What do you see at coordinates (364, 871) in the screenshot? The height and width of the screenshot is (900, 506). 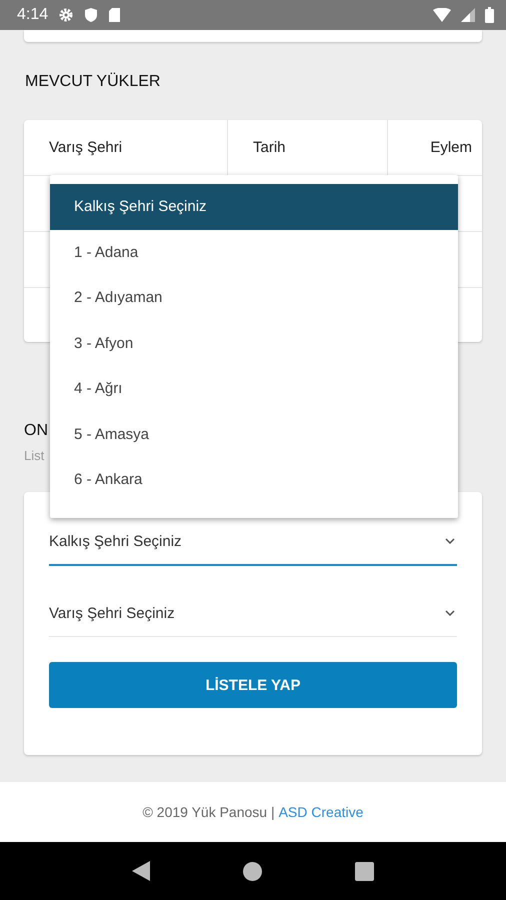 I see `recent-apps-icon` at bounding box center [364, 871].